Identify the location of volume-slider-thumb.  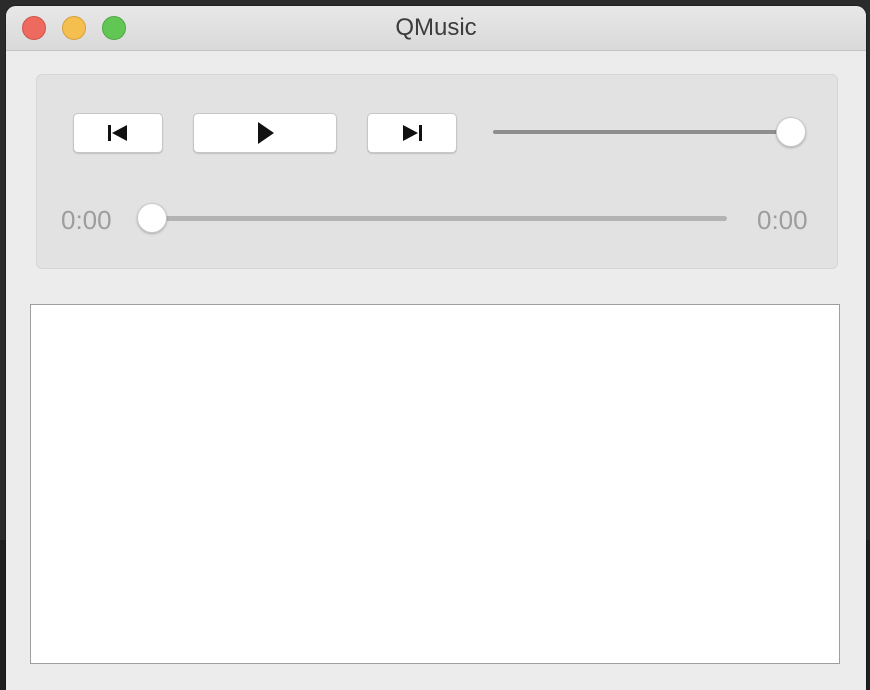
(791, 132).